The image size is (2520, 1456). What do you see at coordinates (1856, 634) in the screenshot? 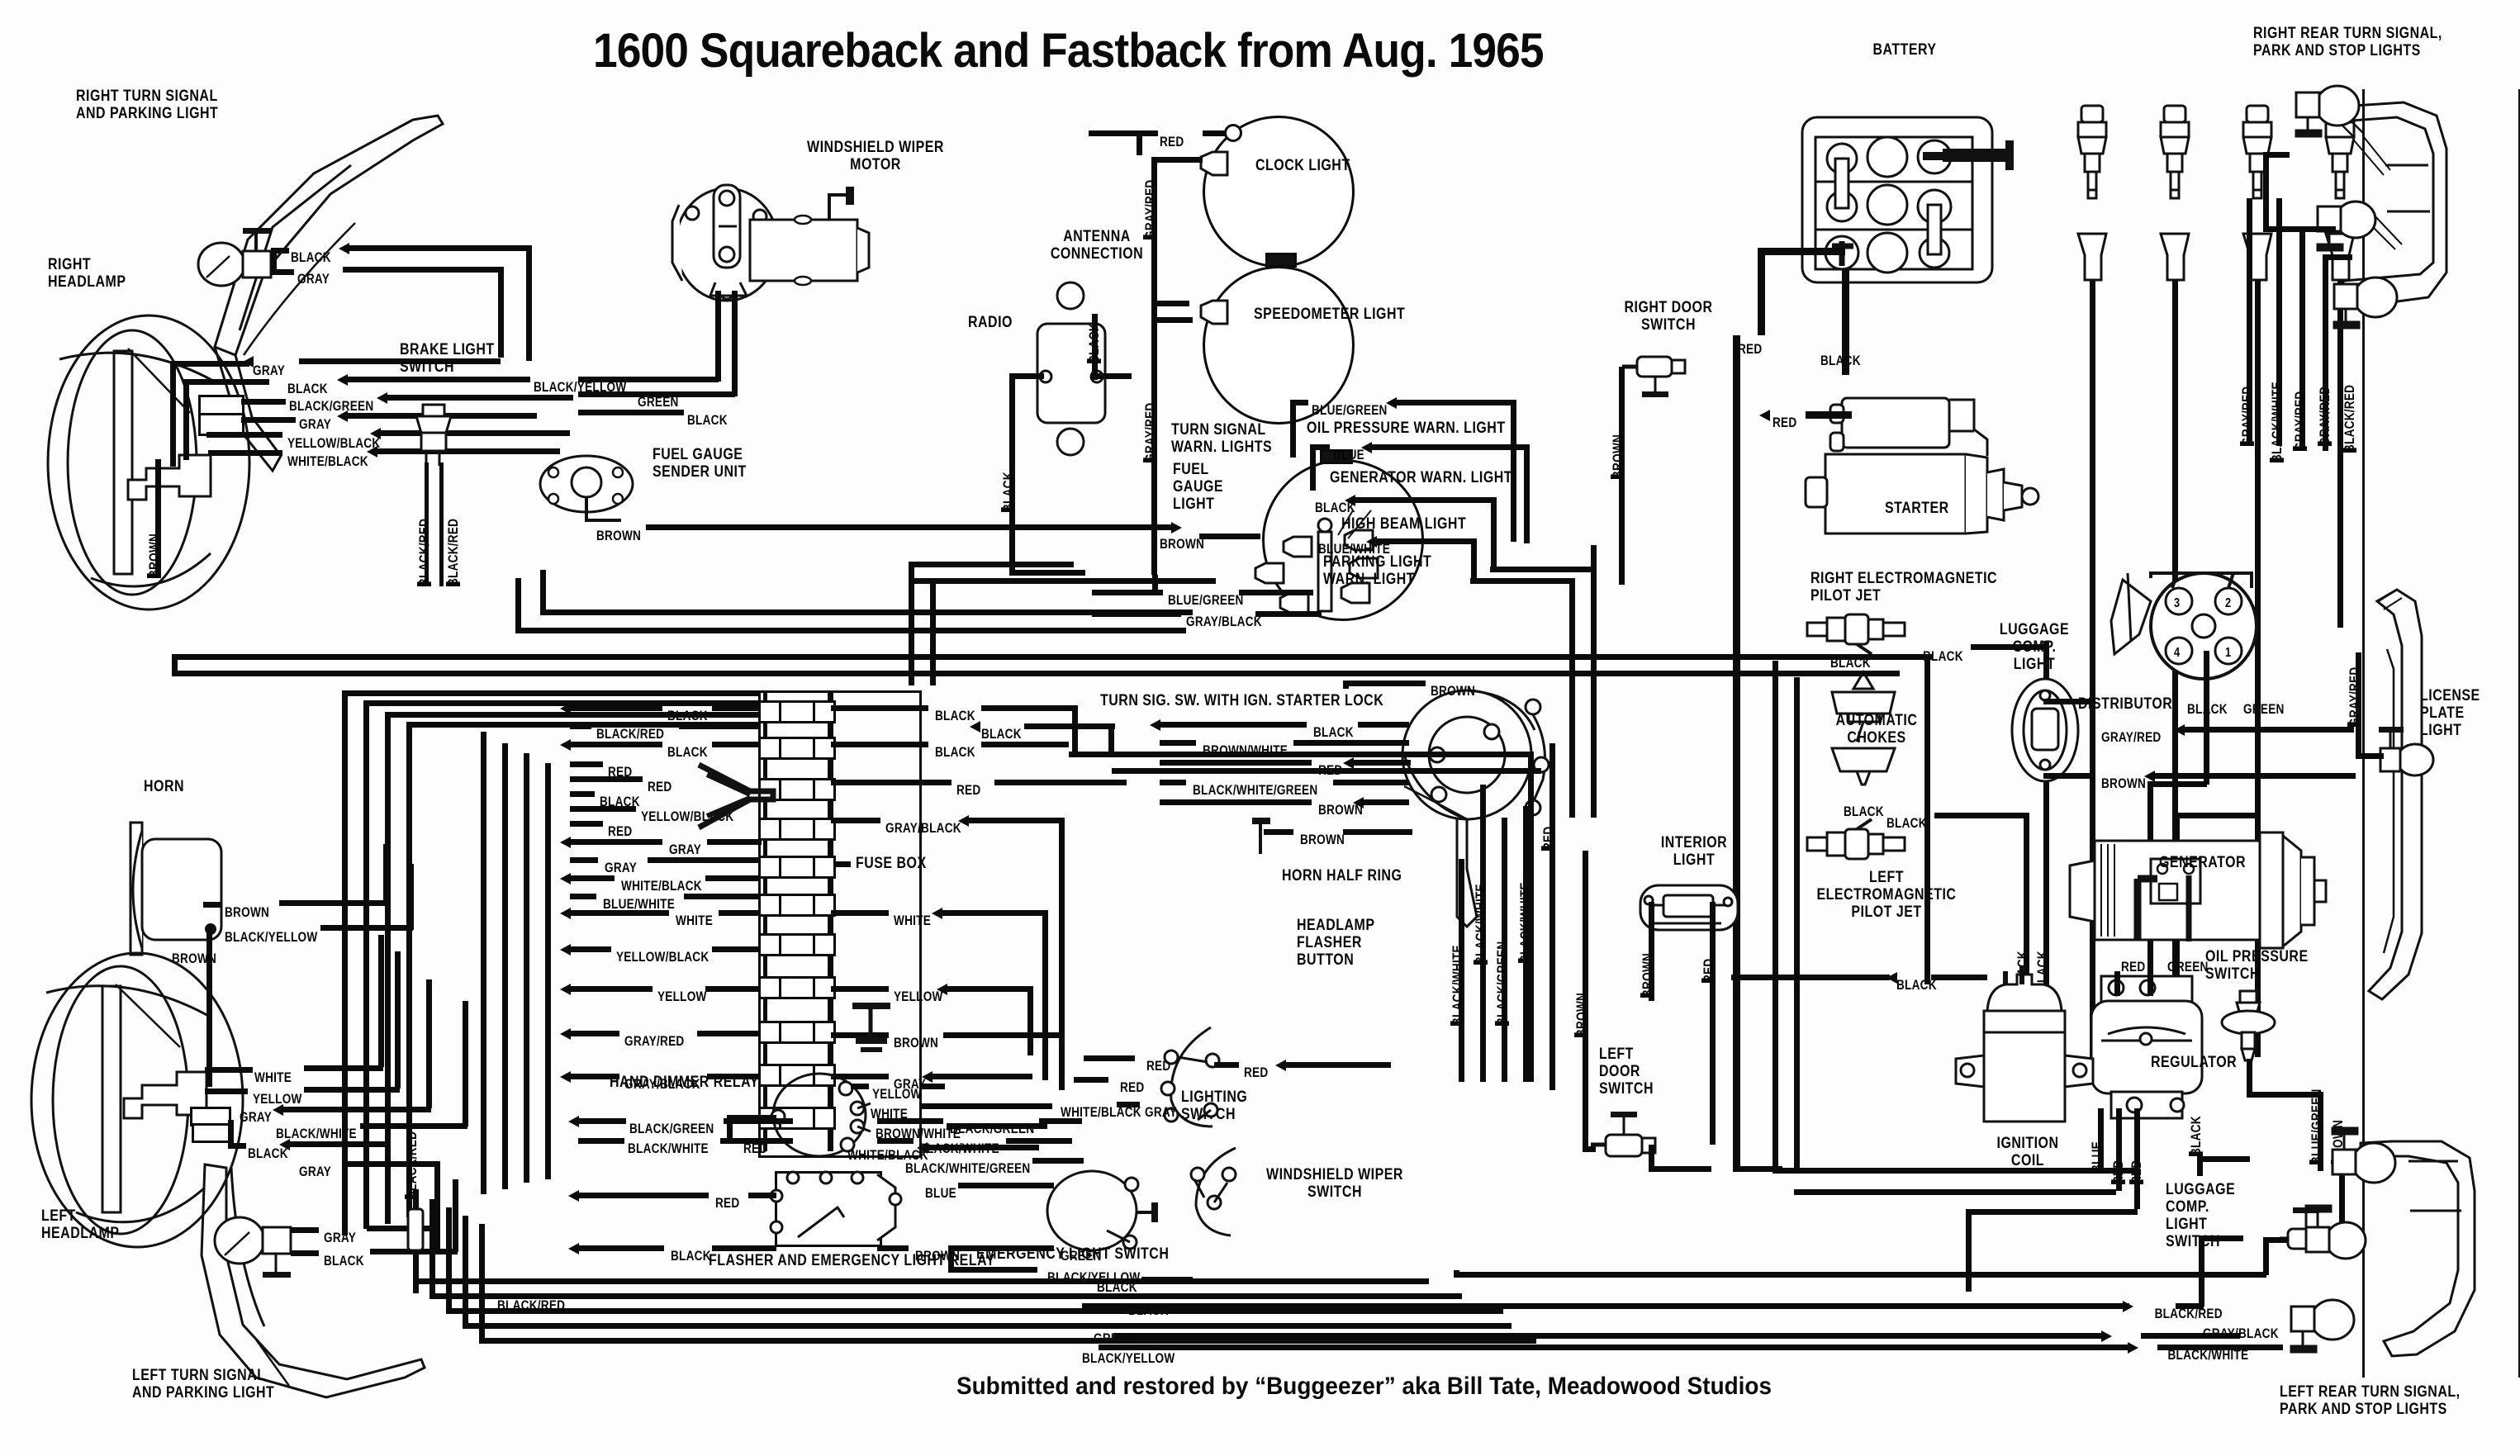
I see `right-pilot-jet-shape` at bounding box center [1856, 634].